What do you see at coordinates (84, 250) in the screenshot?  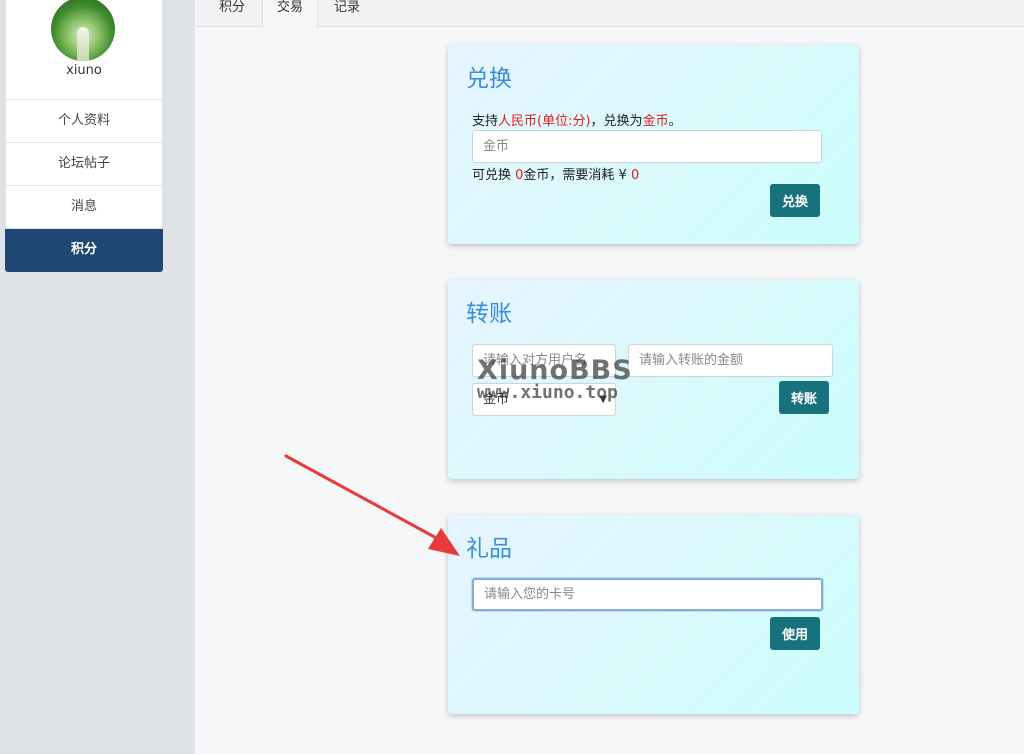 I see `sidebar-item-points: 积分` at bounding box center [84, 250].